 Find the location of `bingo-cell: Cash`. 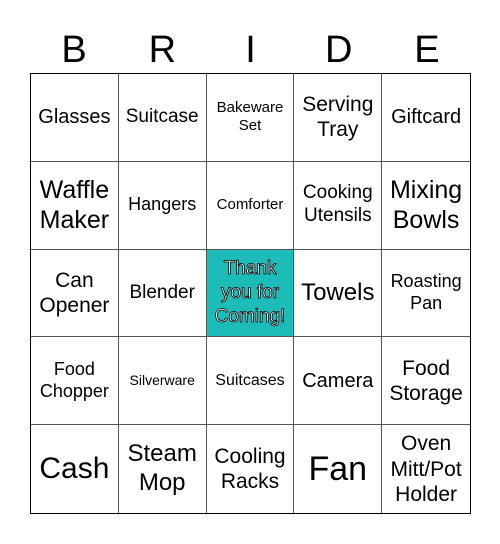

bingo-cell: Cash is located at coordinates (75, 469).